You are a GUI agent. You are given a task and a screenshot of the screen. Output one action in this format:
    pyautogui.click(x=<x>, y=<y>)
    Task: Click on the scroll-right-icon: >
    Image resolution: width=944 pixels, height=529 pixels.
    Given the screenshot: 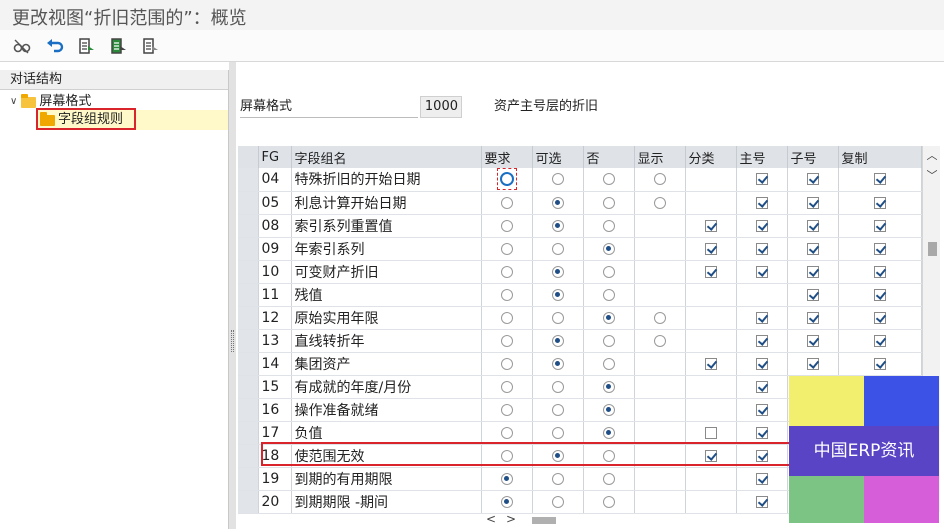 What is the action you would take?
    pyautogui.click(x=511, y=519)
    